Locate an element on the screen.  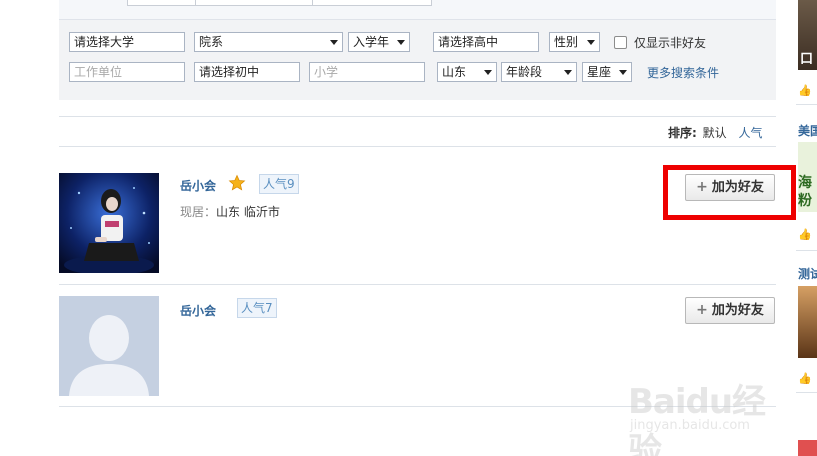
sort-default-option: 默认 is located at coordinates (715, 133).